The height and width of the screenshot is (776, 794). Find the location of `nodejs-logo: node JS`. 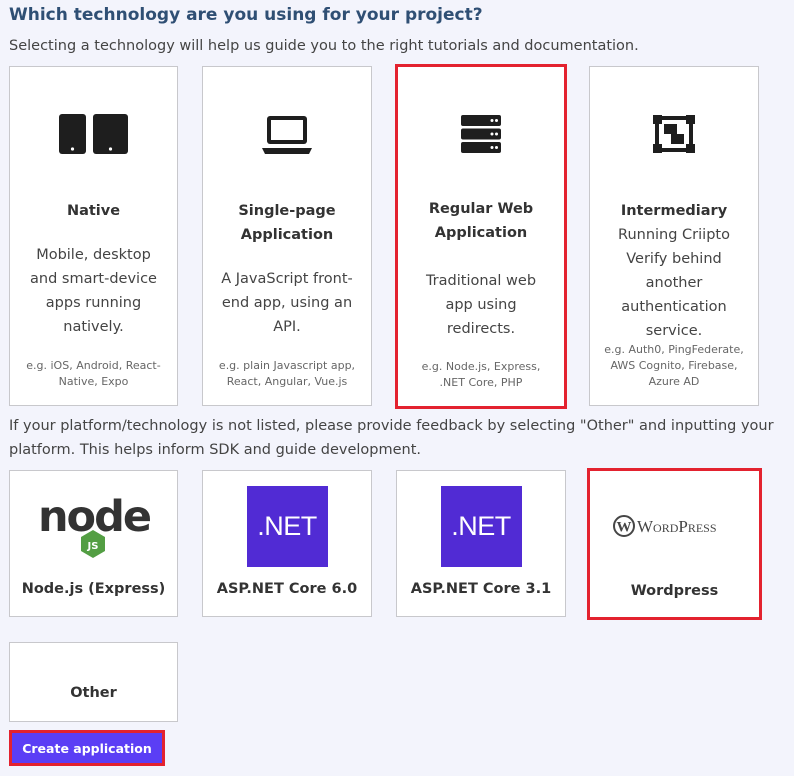

nodejs-logo: node JS is located at coordinates (93, 526).